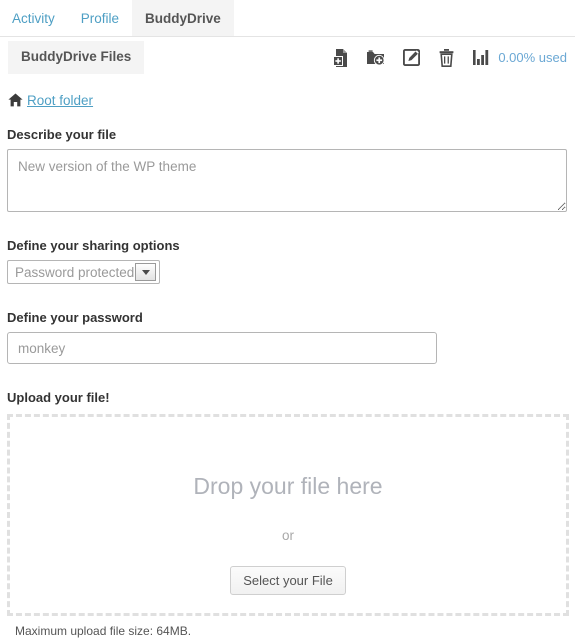  Describe the element at coordinates (62, 134) in the screenshot. I see `describe-file-label: Describe your file` at that location.